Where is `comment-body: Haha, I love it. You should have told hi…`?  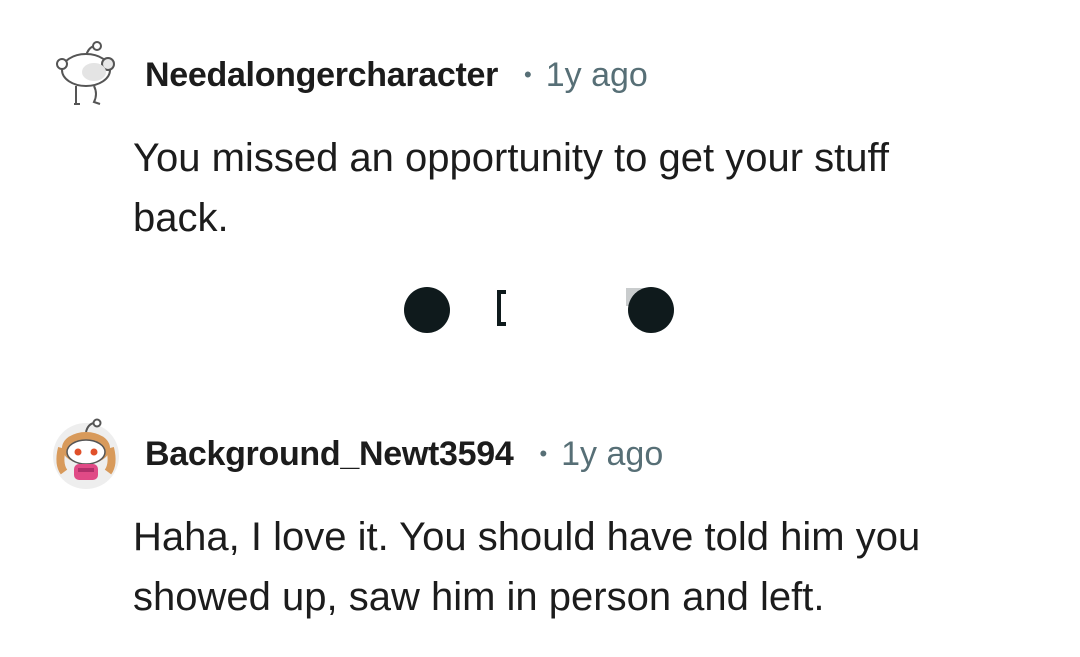 comment-body: Haha, I love it. You should have told hi… is located at coordinates (573, 567).